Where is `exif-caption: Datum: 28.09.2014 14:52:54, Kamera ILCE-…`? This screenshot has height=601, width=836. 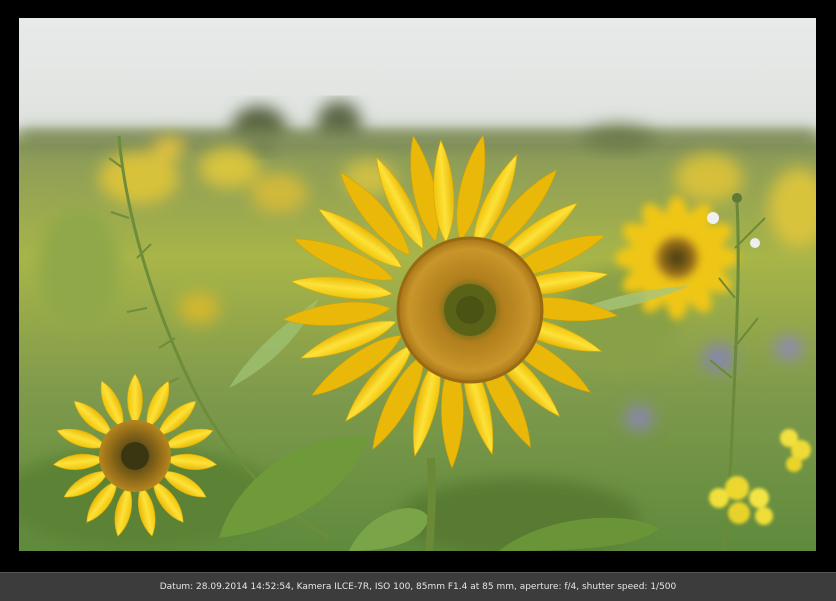 exif-caption: Datum: 28.09.2014 14:52:54, Kamera ILCE-… is located at coordinates (418, 587).